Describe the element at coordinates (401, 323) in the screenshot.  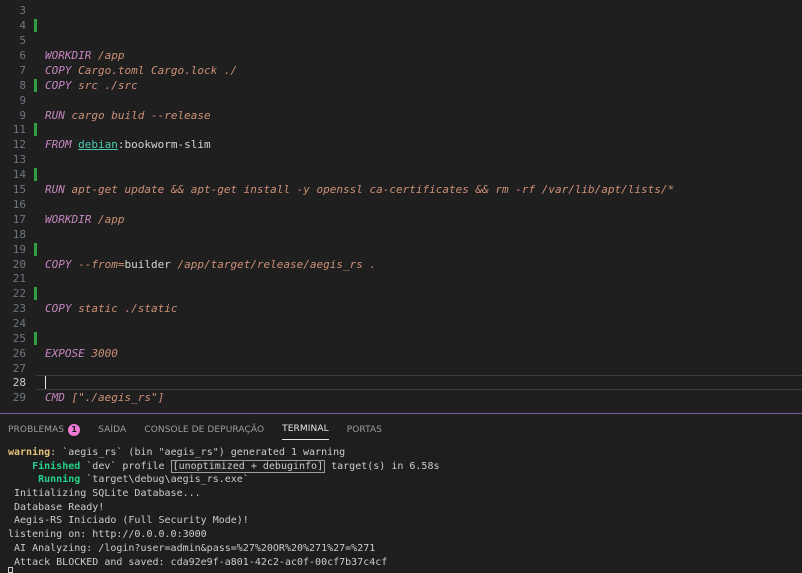
I see `code-line: 24` at that location.